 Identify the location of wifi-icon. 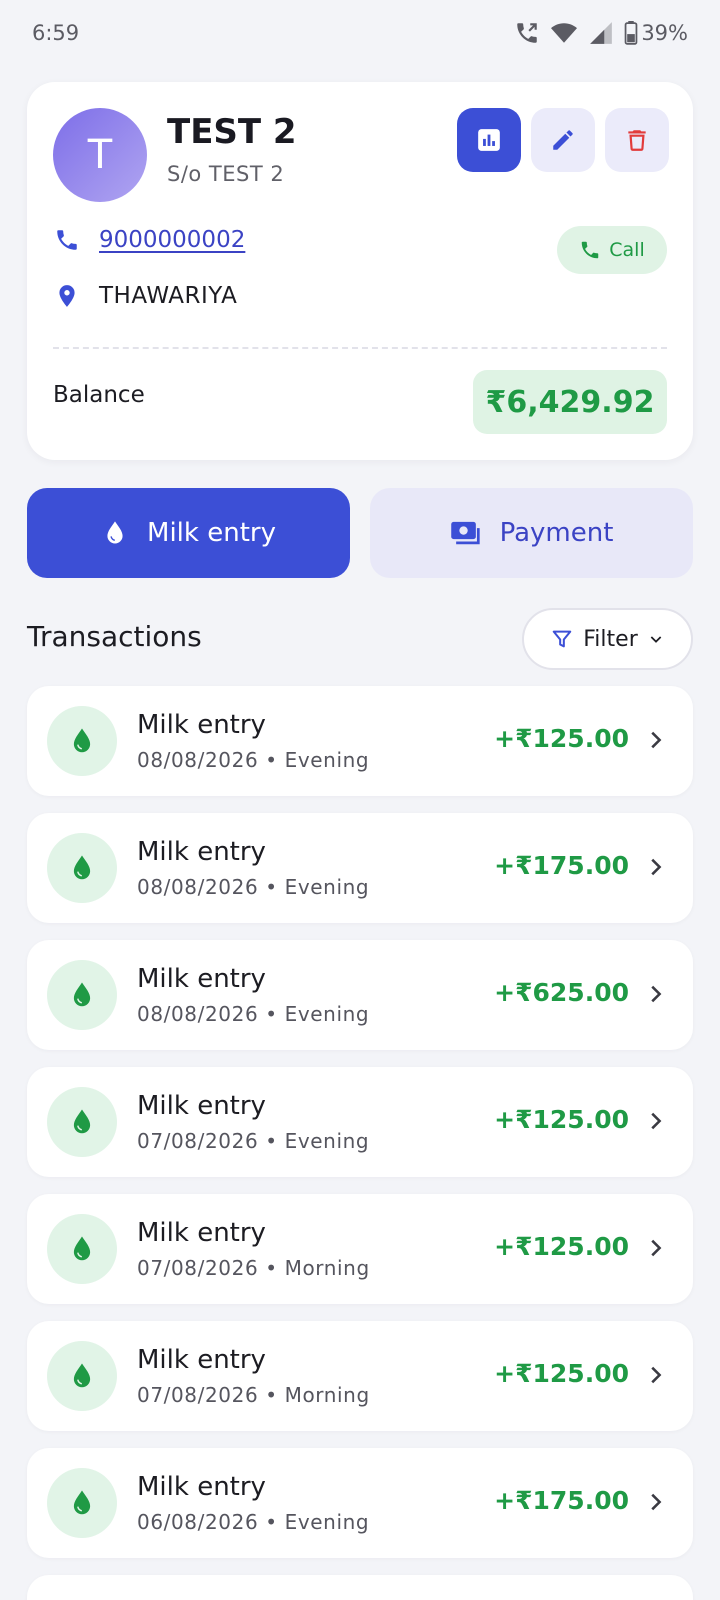
(564, 33).